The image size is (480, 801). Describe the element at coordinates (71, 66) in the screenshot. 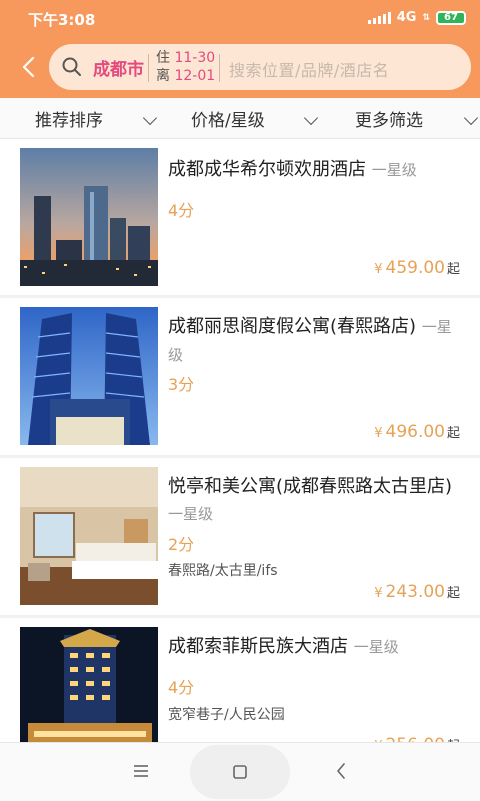

I see `search-icon` at that location.